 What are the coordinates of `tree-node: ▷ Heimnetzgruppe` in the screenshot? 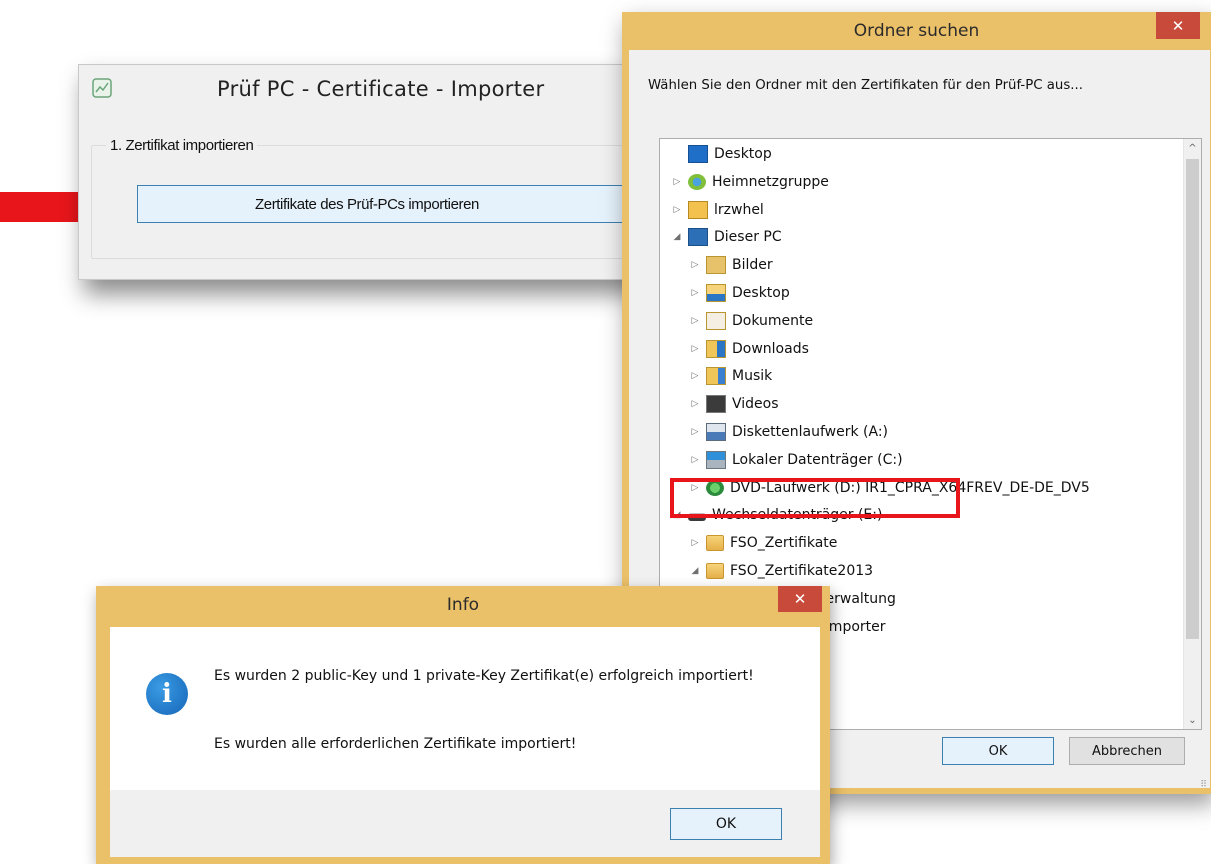 It's located at (750, 182).